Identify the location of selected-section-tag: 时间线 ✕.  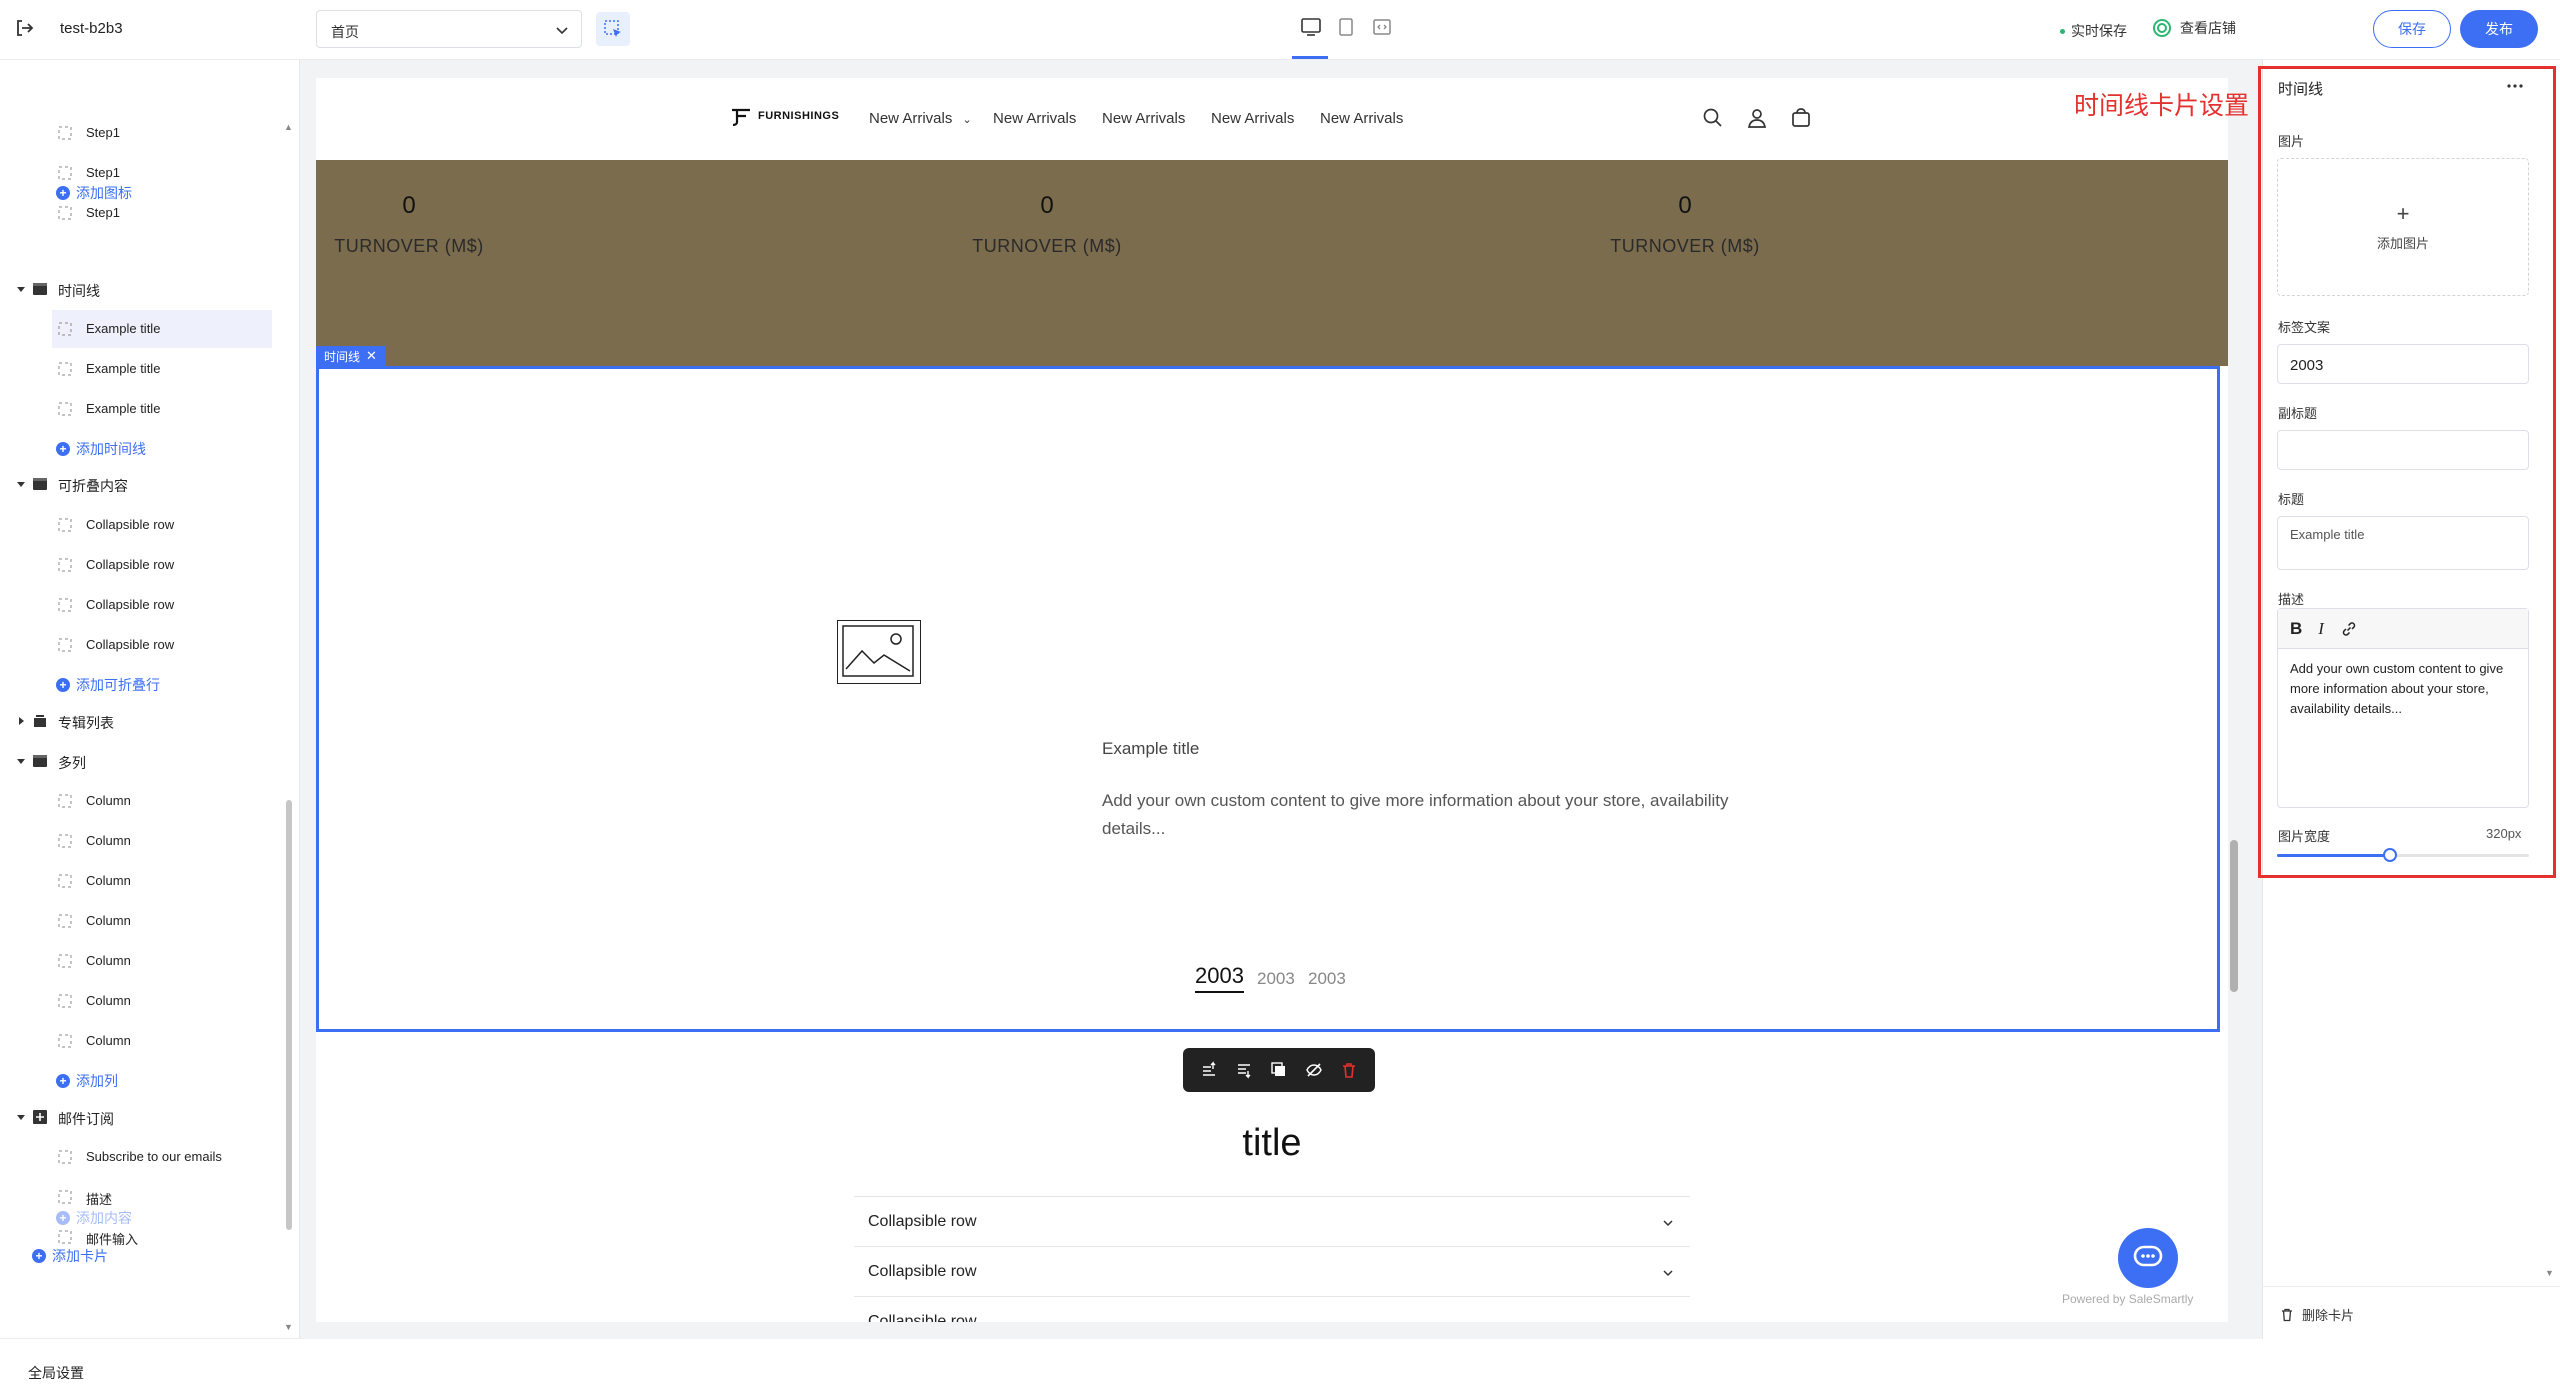
(350, 356).